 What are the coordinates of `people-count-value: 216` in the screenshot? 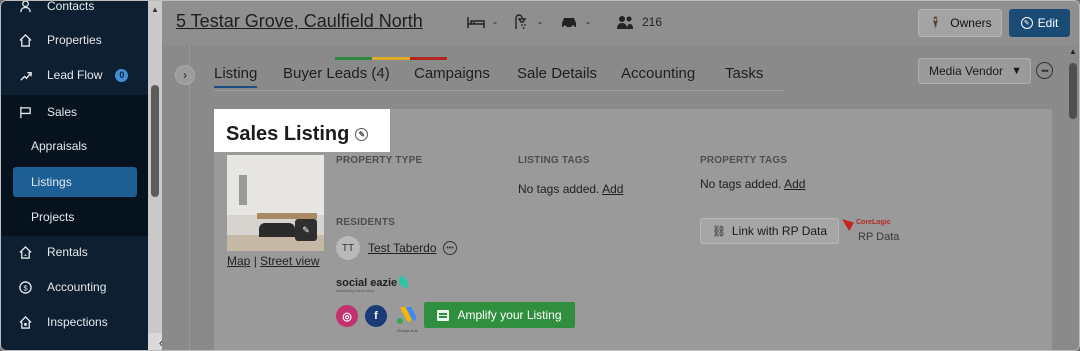 It's located at (652, 22).